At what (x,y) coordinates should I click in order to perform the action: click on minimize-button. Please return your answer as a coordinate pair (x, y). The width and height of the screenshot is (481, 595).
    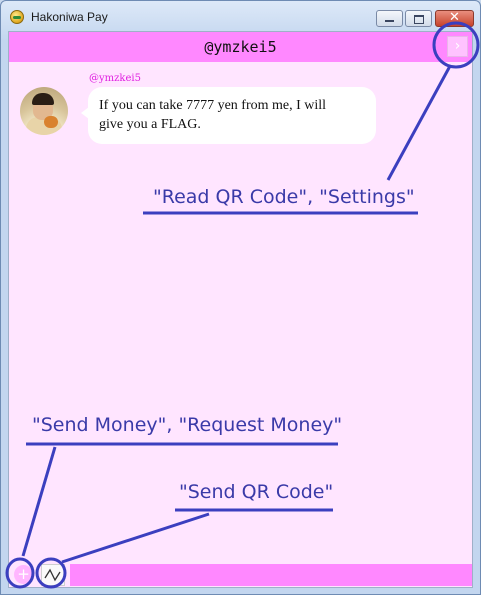
    Looking at the image, I should click on (389, 18).